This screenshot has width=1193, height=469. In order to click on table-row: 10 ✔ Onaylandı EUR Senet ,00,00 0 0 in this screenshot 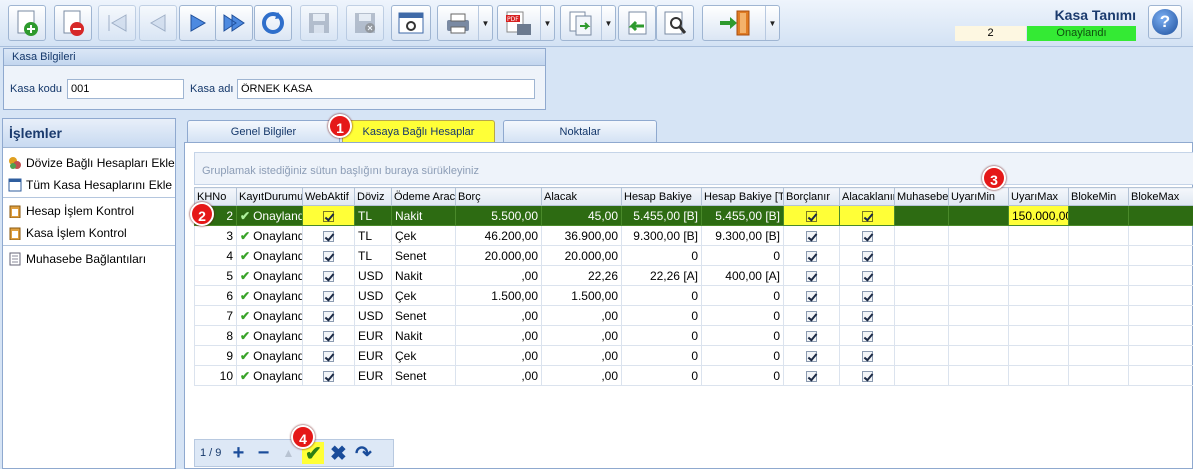, I will do `click(693, 375)`.